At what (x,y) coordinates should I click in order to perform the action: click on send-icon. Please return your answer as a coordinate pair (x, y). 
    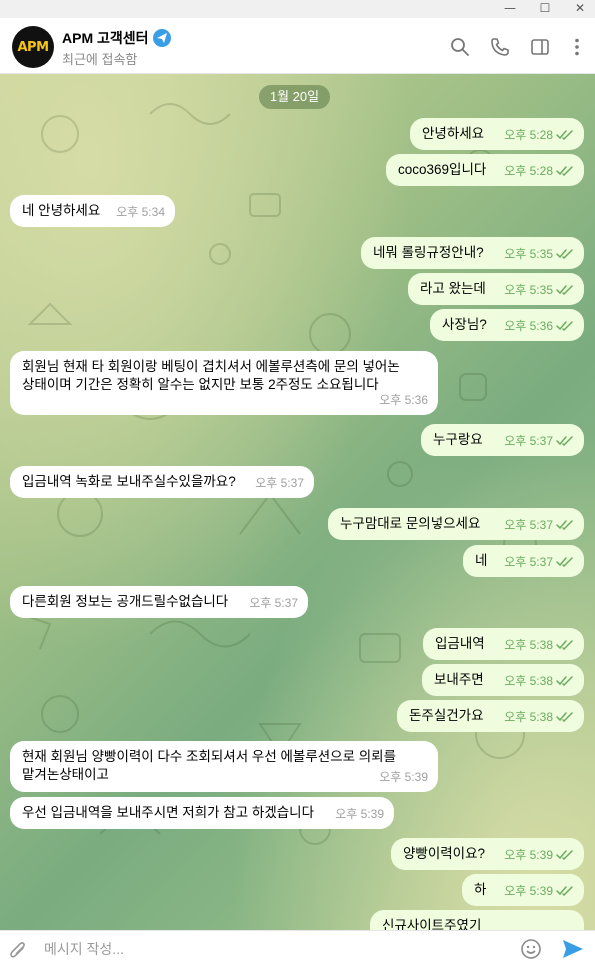
    Looking at the image, I should click on (573, 949).